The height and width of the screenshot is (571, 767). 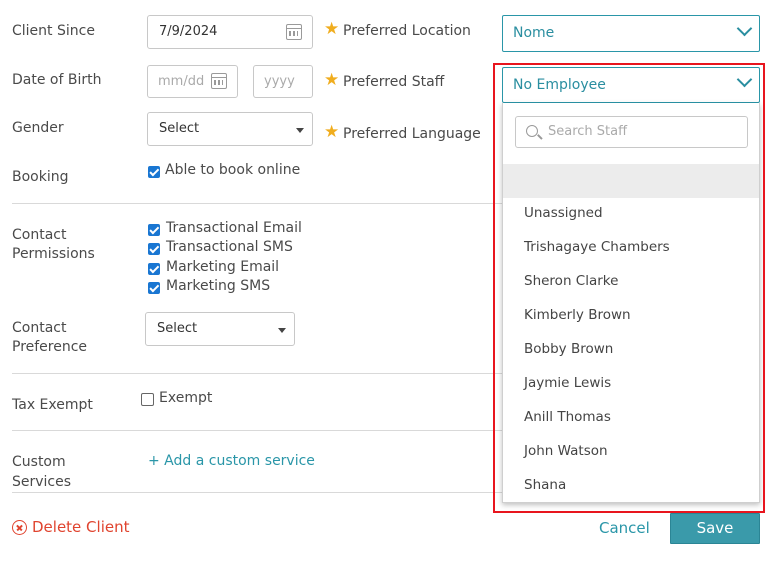 What do you see at coordinates (230, 129) in the screenshot?
I see `gender-select: Select` at bounding box center [230, 129].